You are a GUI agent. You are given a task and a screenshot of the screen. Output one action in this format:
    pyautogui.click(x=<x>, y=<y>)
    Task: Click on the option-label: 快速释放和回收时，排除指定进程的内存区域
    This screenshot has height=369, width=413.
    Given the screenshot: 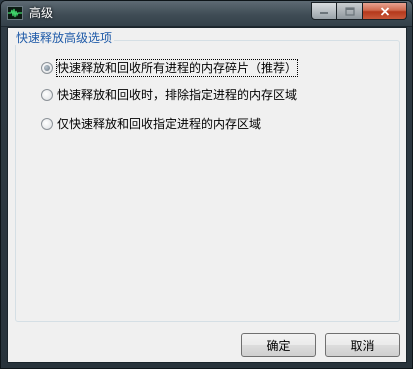 What is the action you would take?
    pyautogui.click(x=177, y=95)
    